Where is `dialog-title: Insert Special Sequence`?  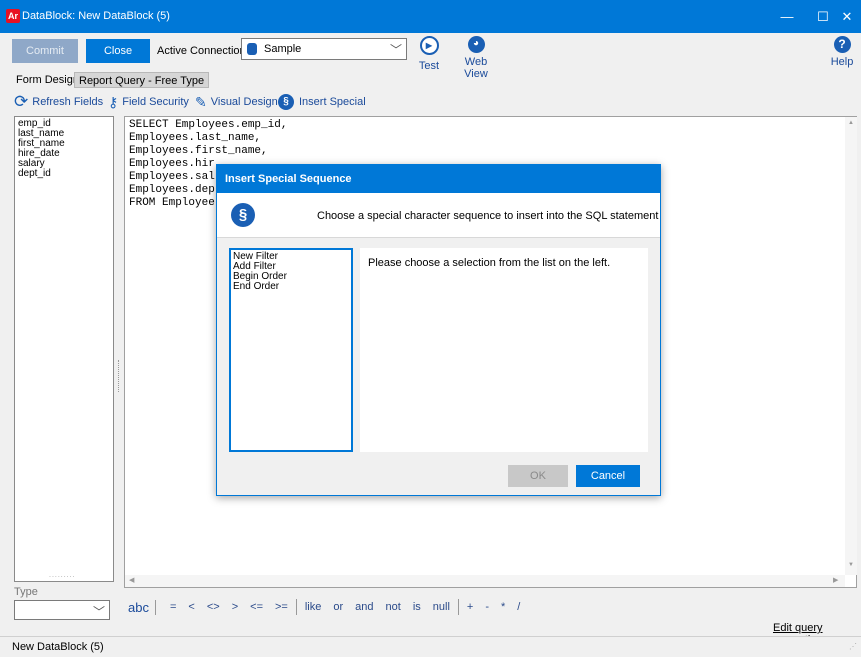 dialog-title: Insert Special Sequence is located at coordinates (438, 179).